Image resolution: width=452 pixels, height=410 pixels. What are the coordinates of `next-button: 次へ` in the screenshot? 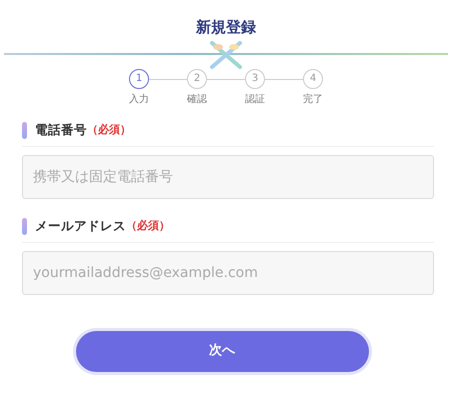 It's located at (222, 351).